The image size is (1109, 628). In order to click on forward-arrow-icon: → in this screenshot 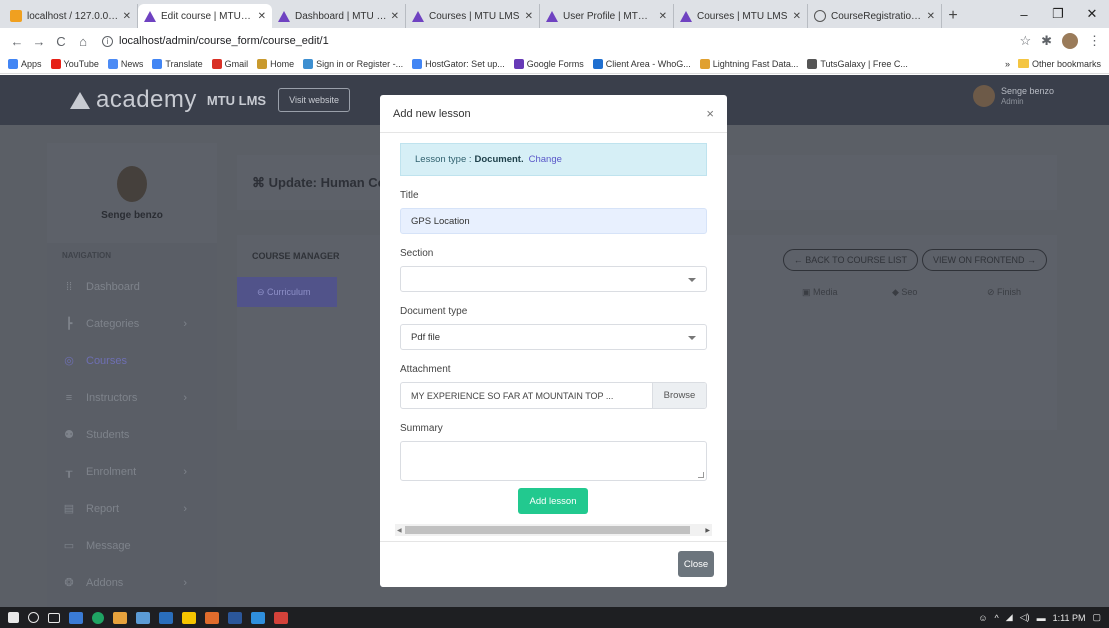, I will do `click(39, 41)`.